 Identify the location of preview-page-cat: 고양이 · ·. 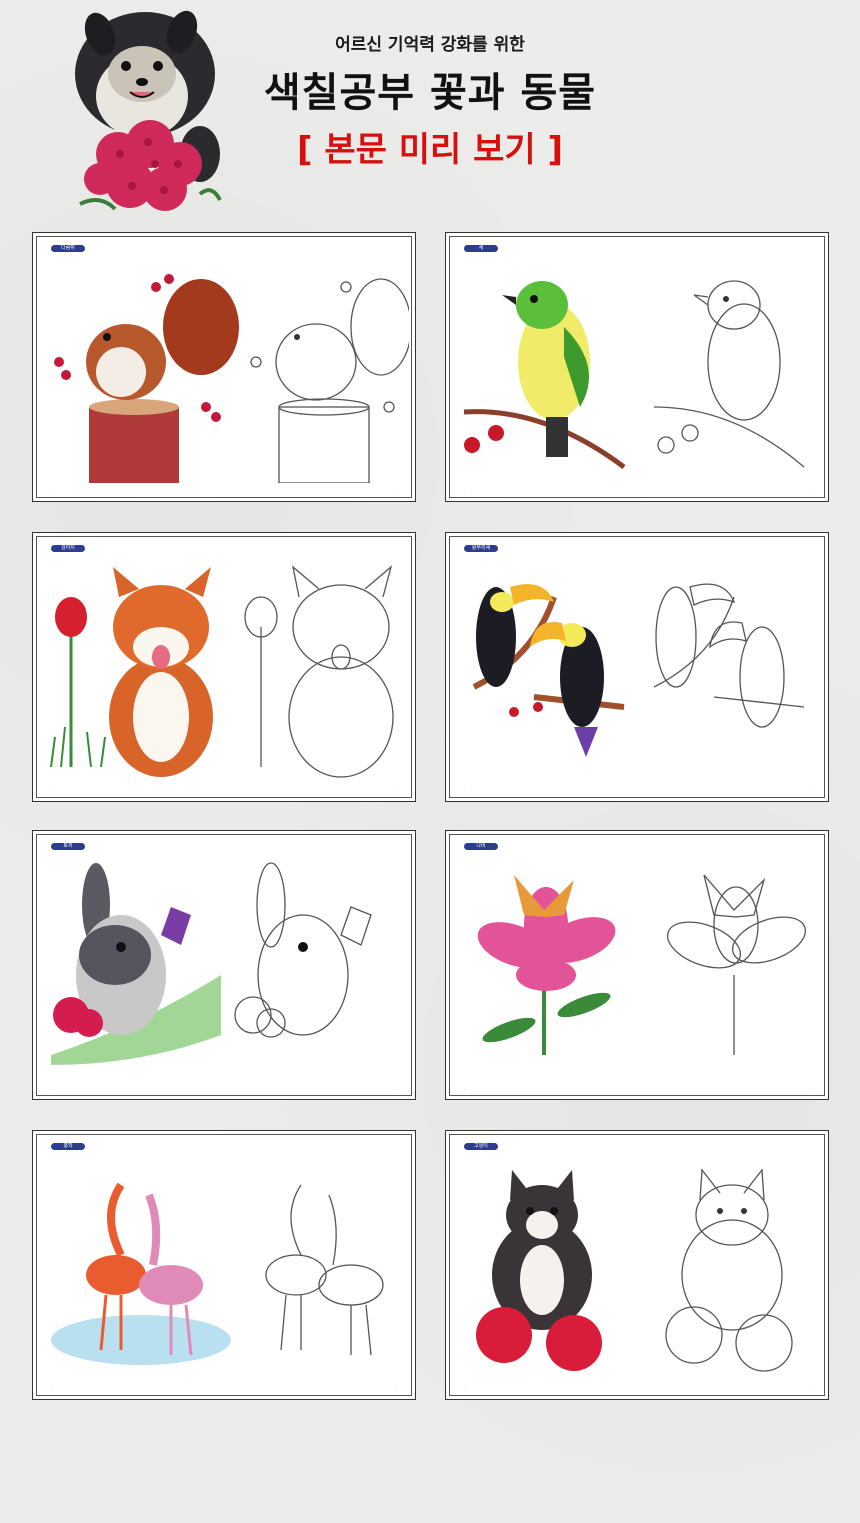
(637, 1265).